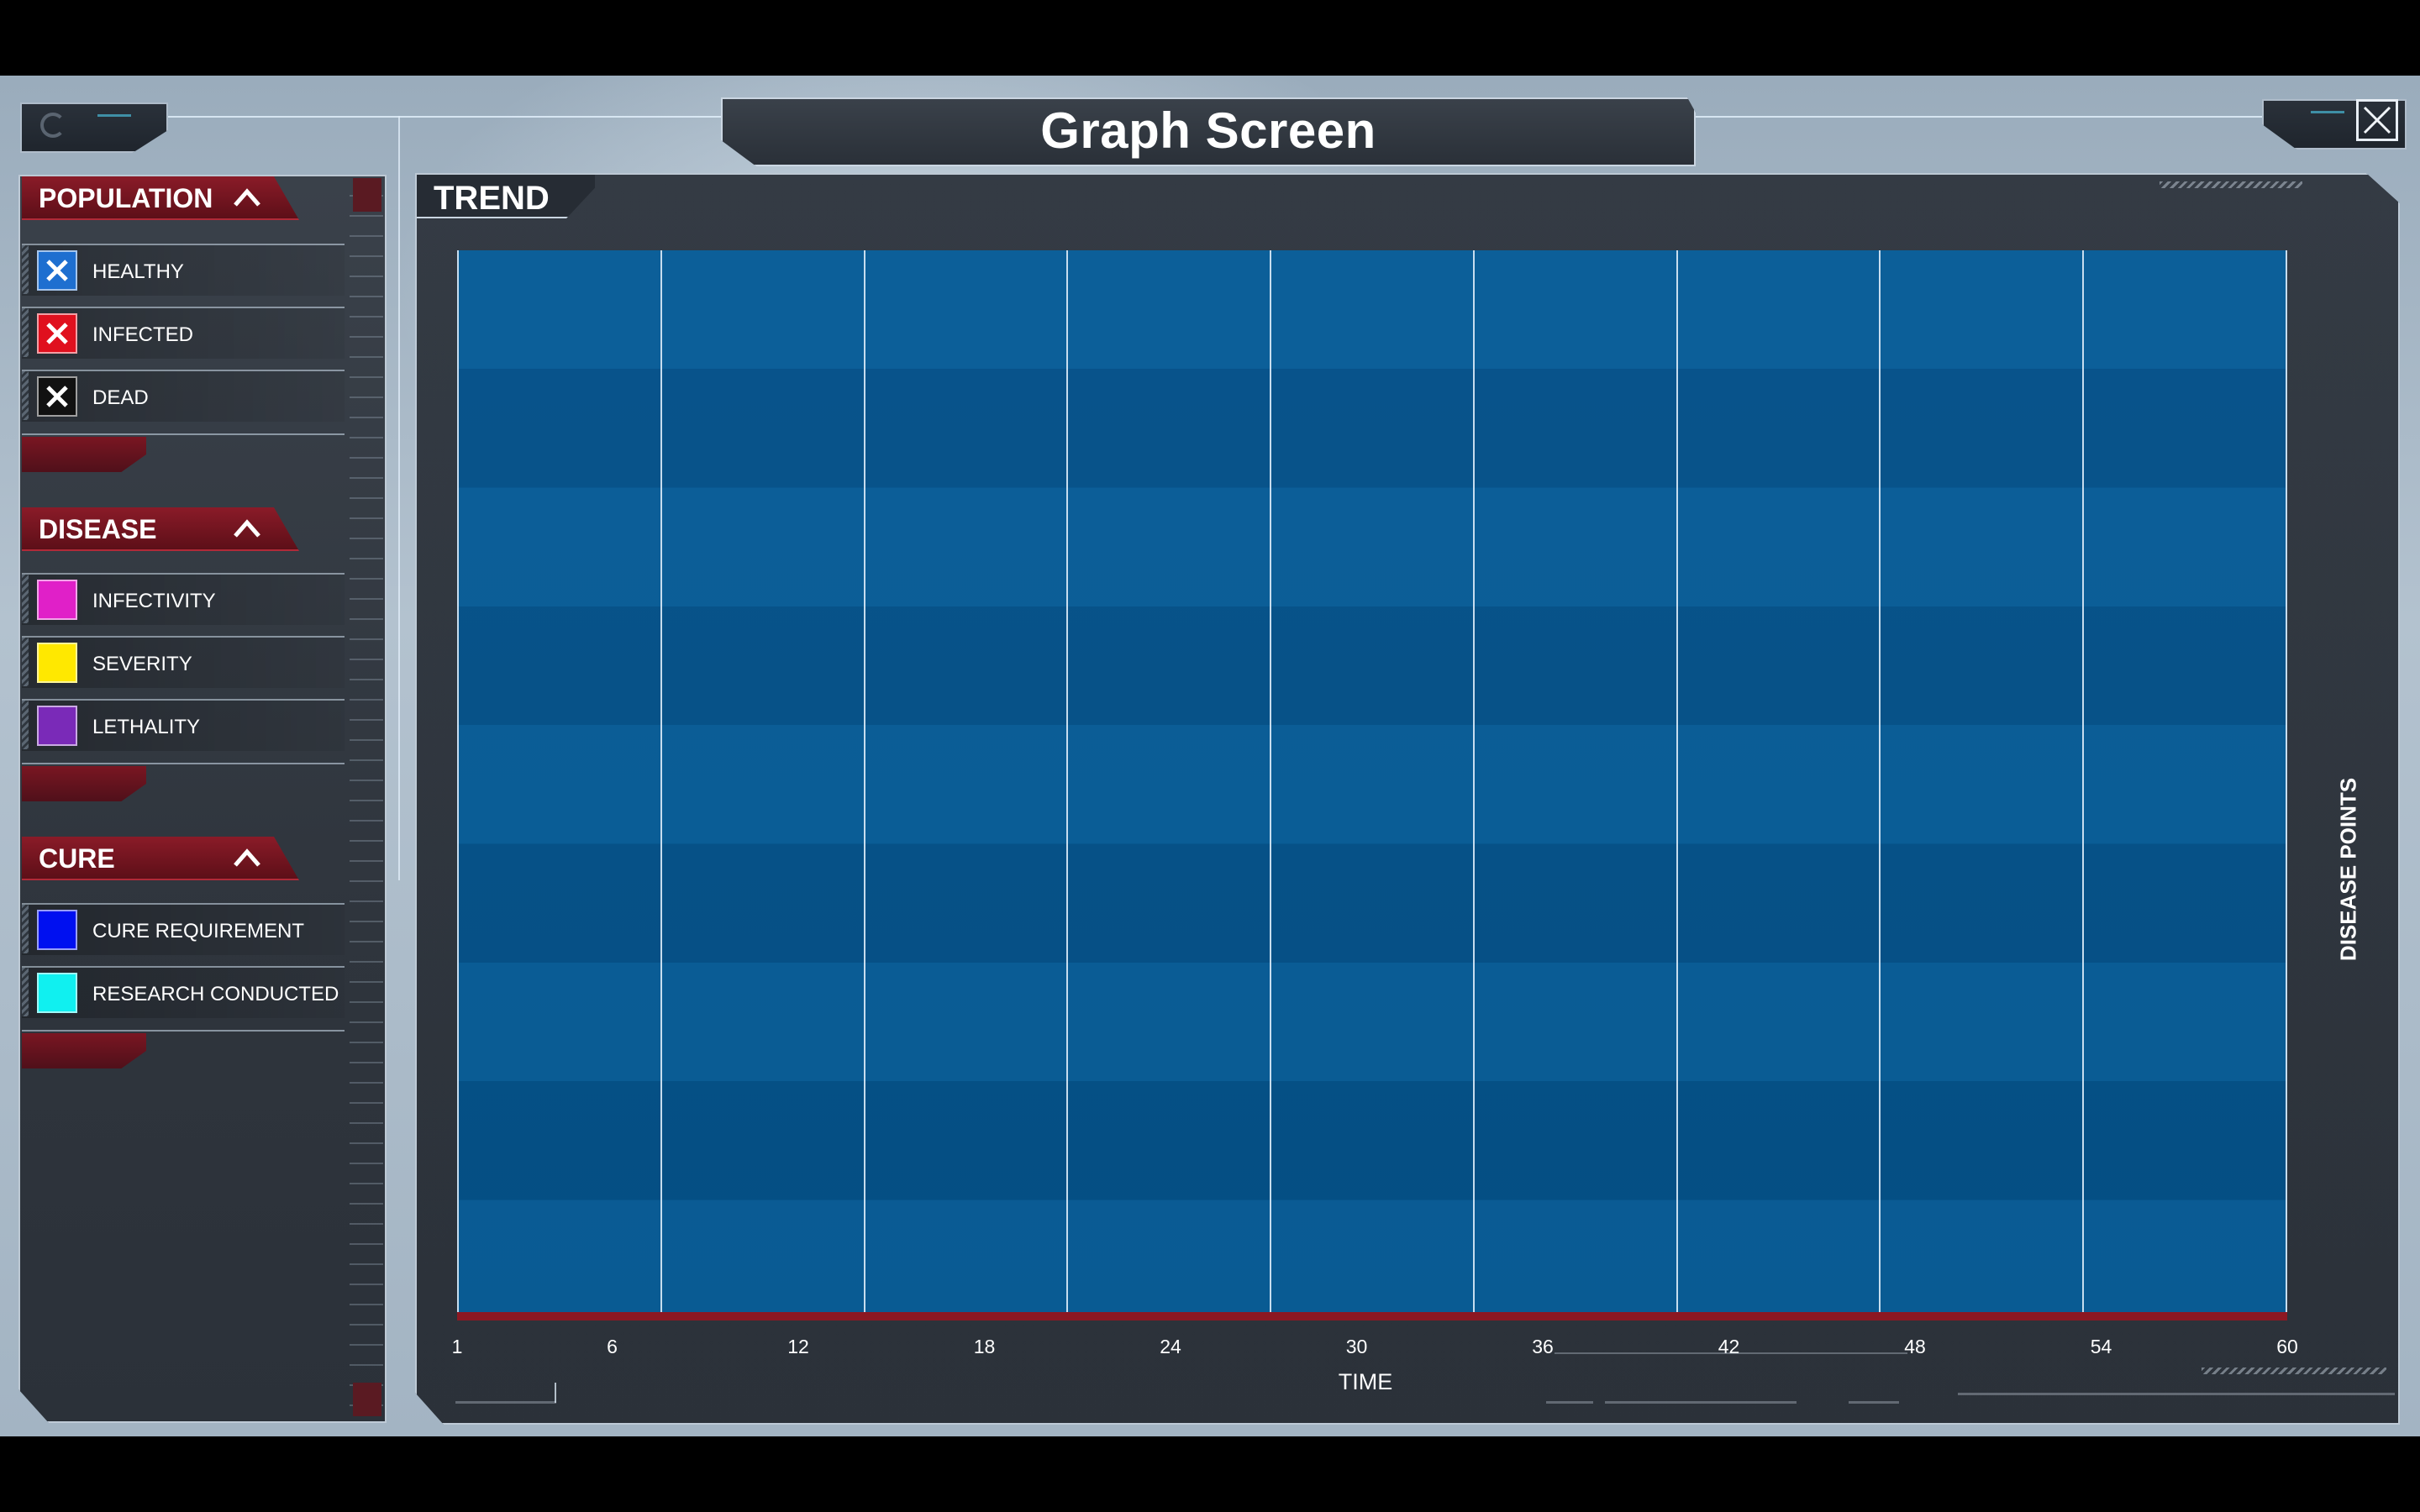 This screenshot has width=2420, height=1512. Describe the element at coordinates (98, 529) in the screenshot. I see `section-title: DISEASE` at that location.